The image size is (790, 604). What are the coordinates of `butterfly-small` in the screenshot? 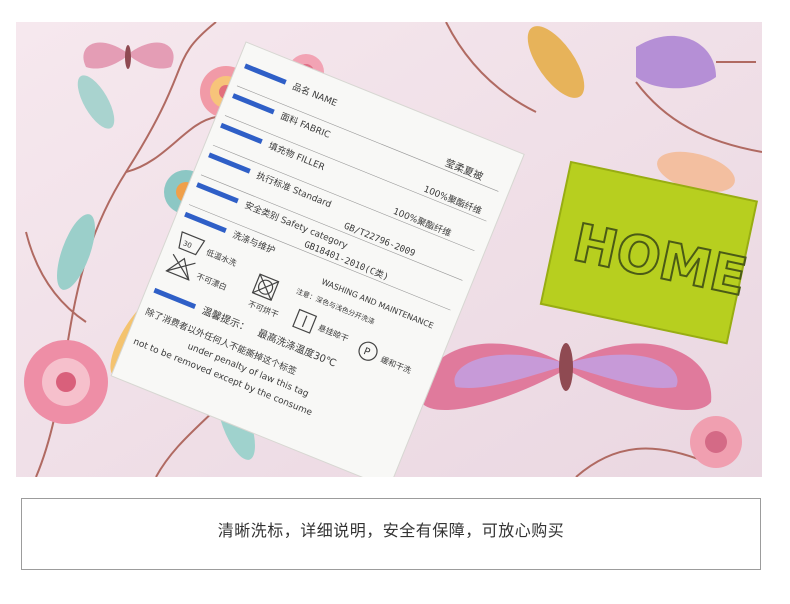 It's located at (128, 55).